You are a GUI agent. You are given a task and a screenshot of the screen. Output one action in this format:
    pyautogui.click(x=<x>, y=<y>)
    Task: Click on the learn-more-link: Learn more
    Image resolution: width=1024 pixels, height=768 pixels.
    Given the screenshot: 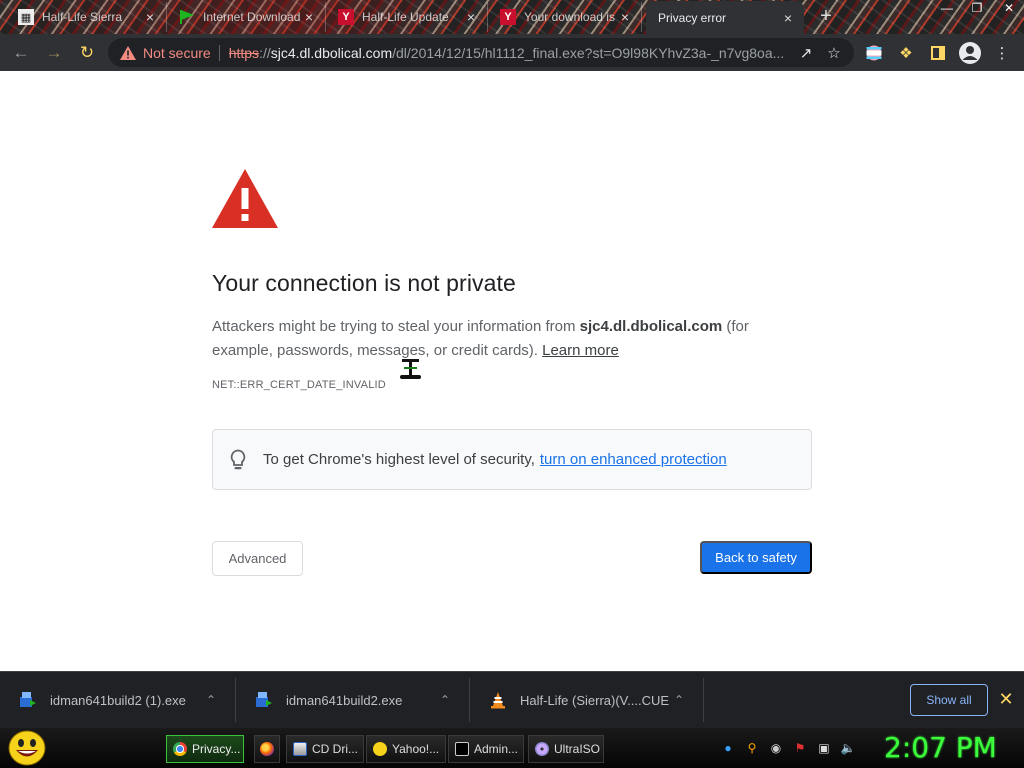 What is the action you would take?
    pyautogui.click(x=580, y=350)
    